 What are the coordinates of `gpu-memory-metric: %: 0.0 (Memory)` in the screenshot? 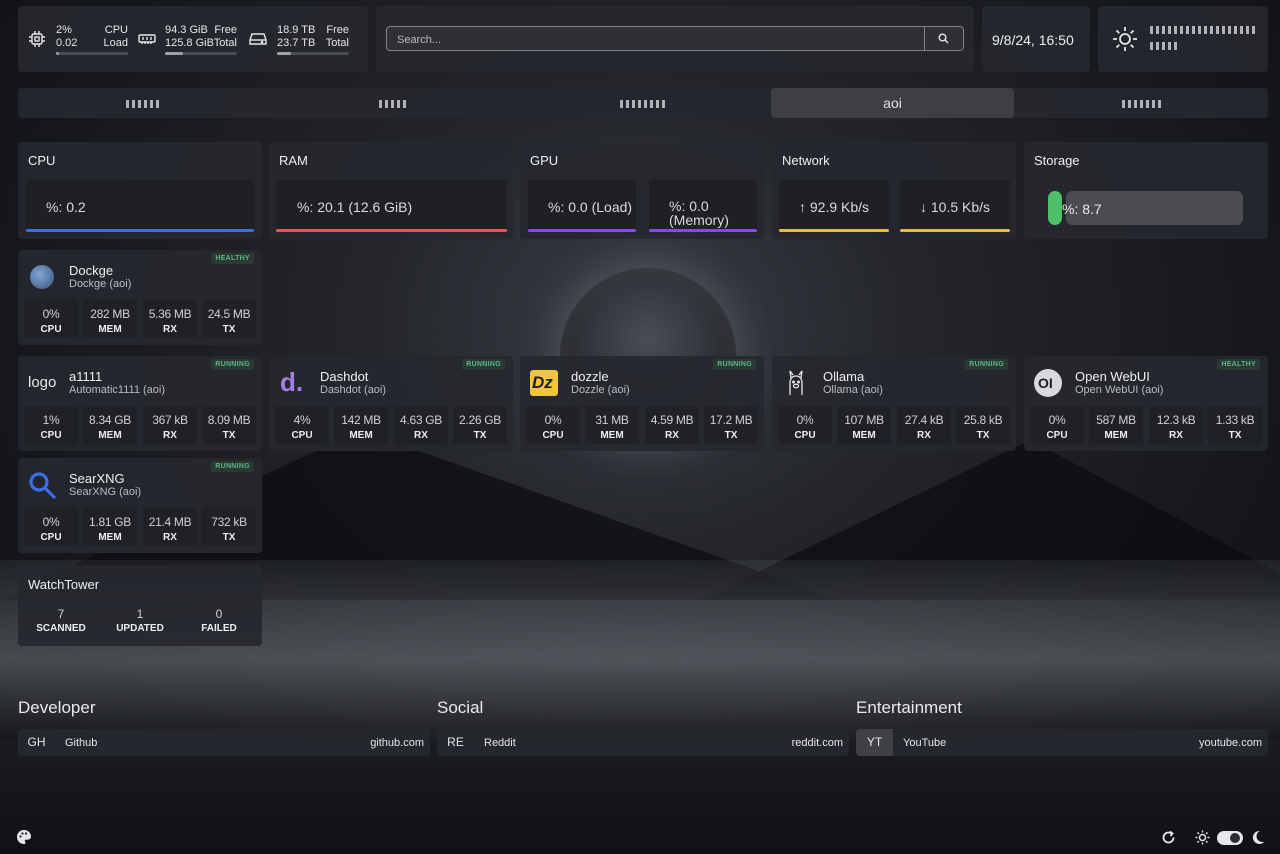 It's located at (703, 206).